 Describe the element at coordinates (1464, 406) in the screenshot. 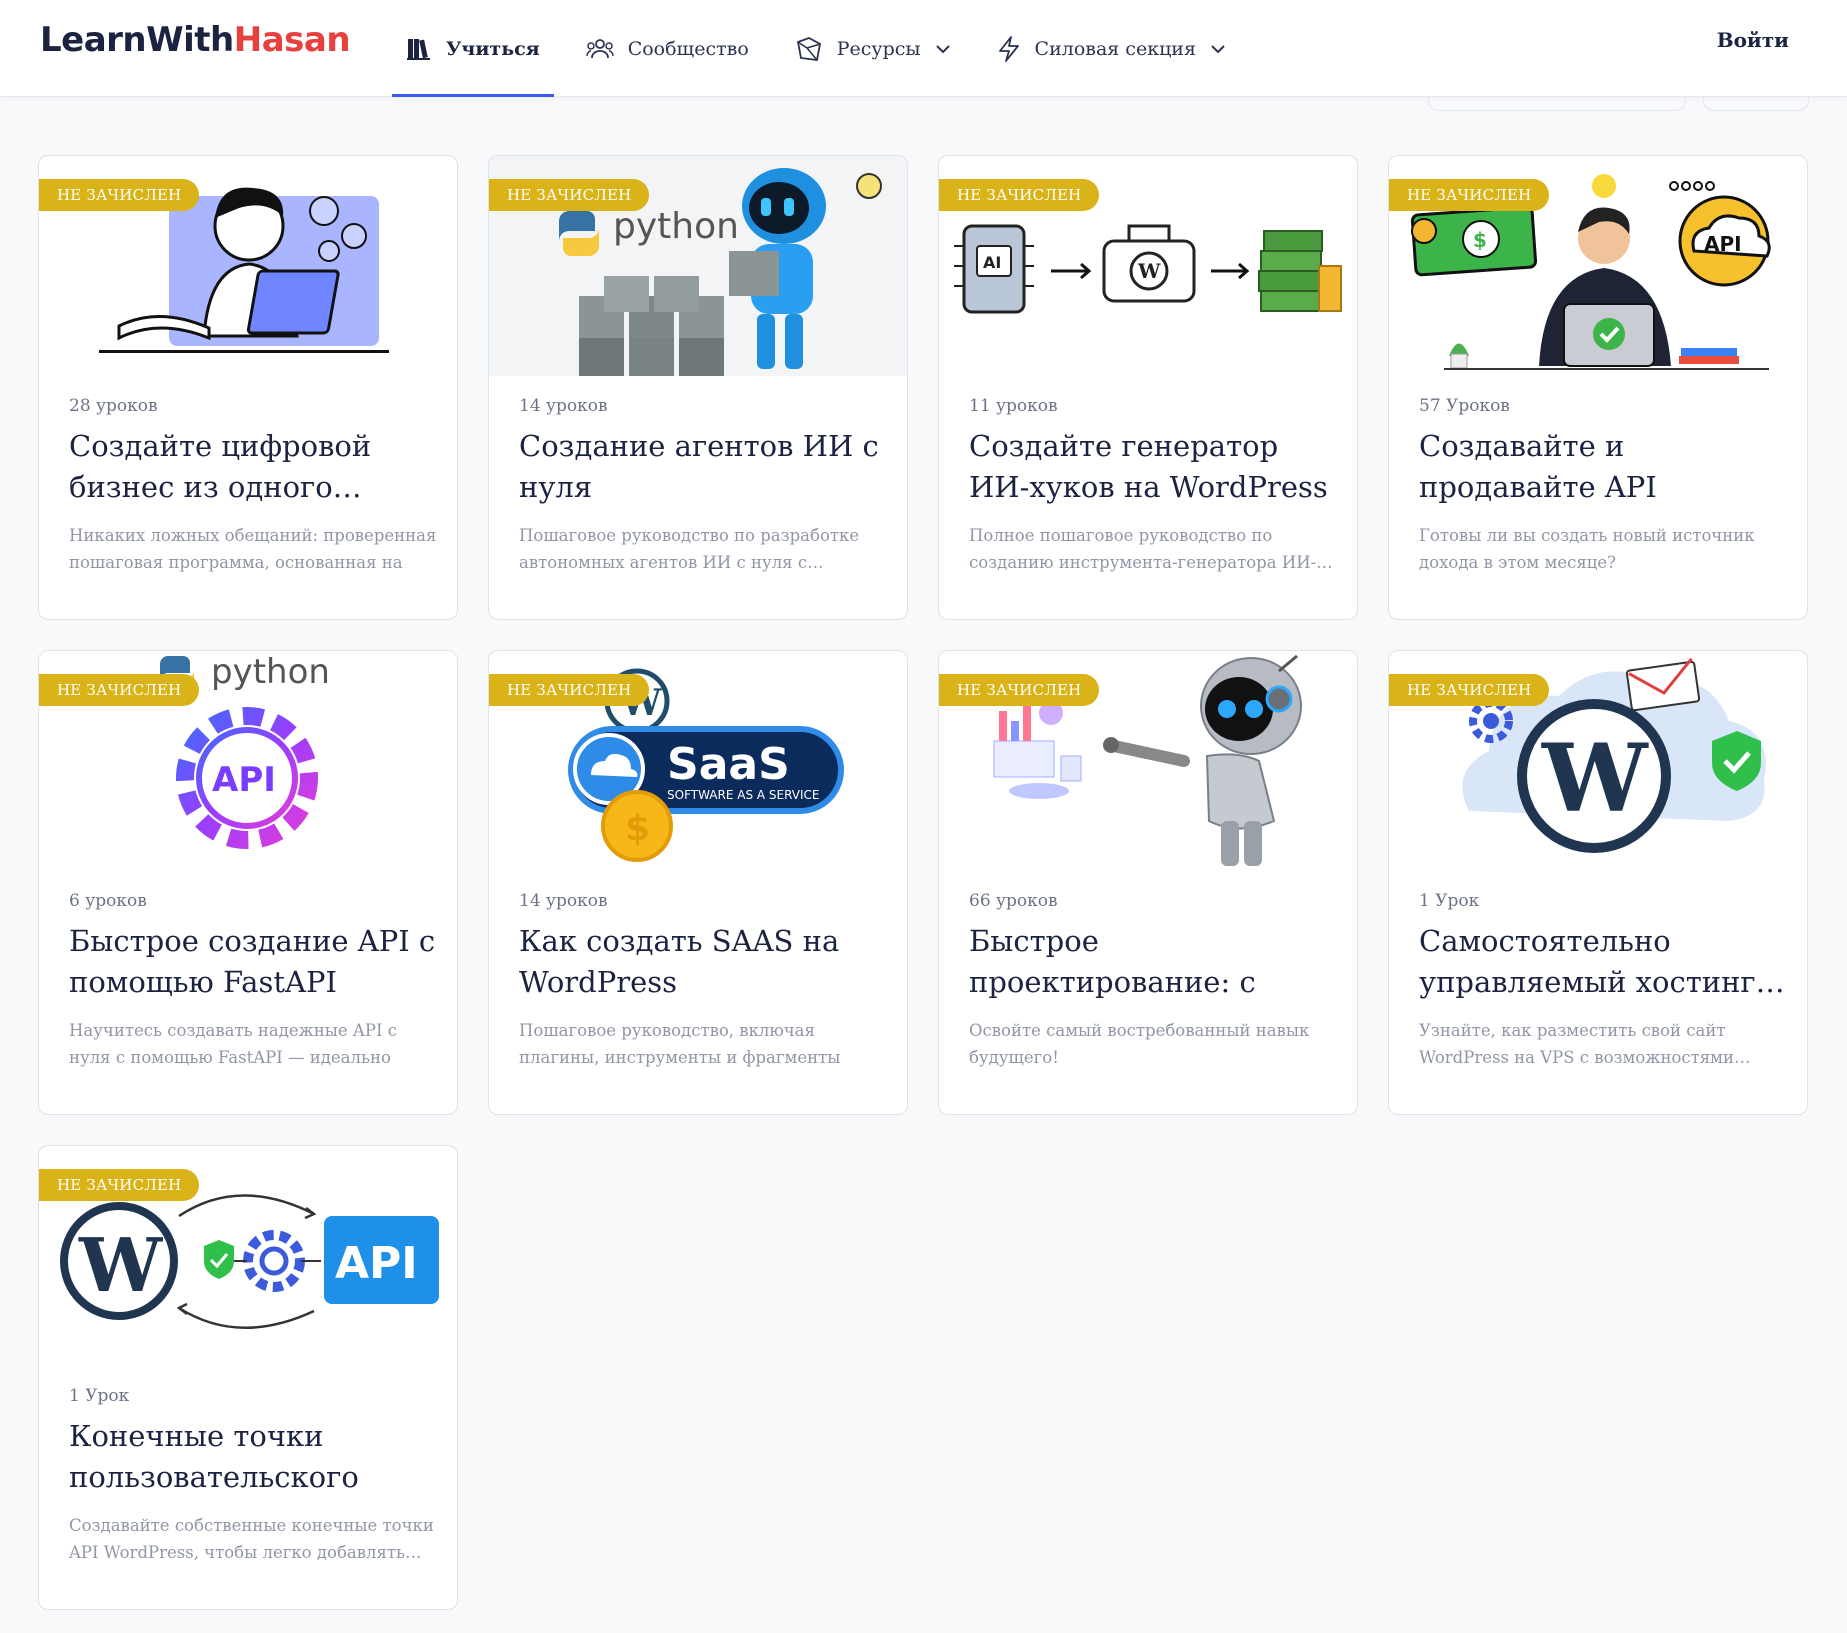

I see `lesson-count: 57 Уроков` at that location.